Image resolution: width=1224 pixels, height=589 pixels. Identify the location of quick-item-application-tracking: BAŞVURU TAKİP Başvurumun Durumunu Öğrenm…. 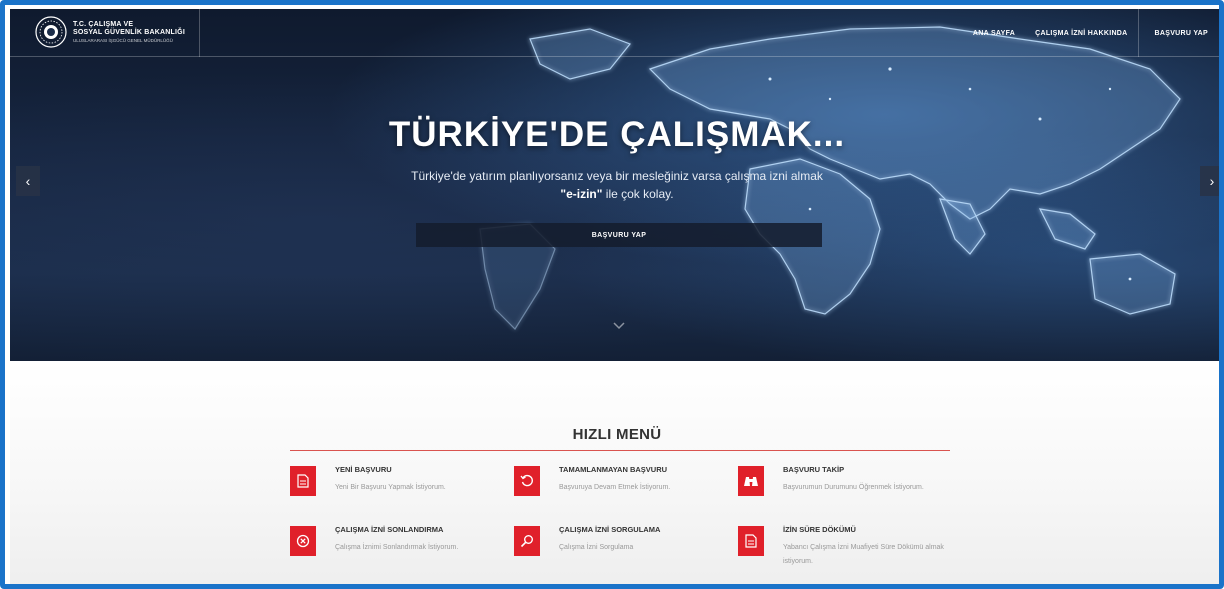
(848, 489).